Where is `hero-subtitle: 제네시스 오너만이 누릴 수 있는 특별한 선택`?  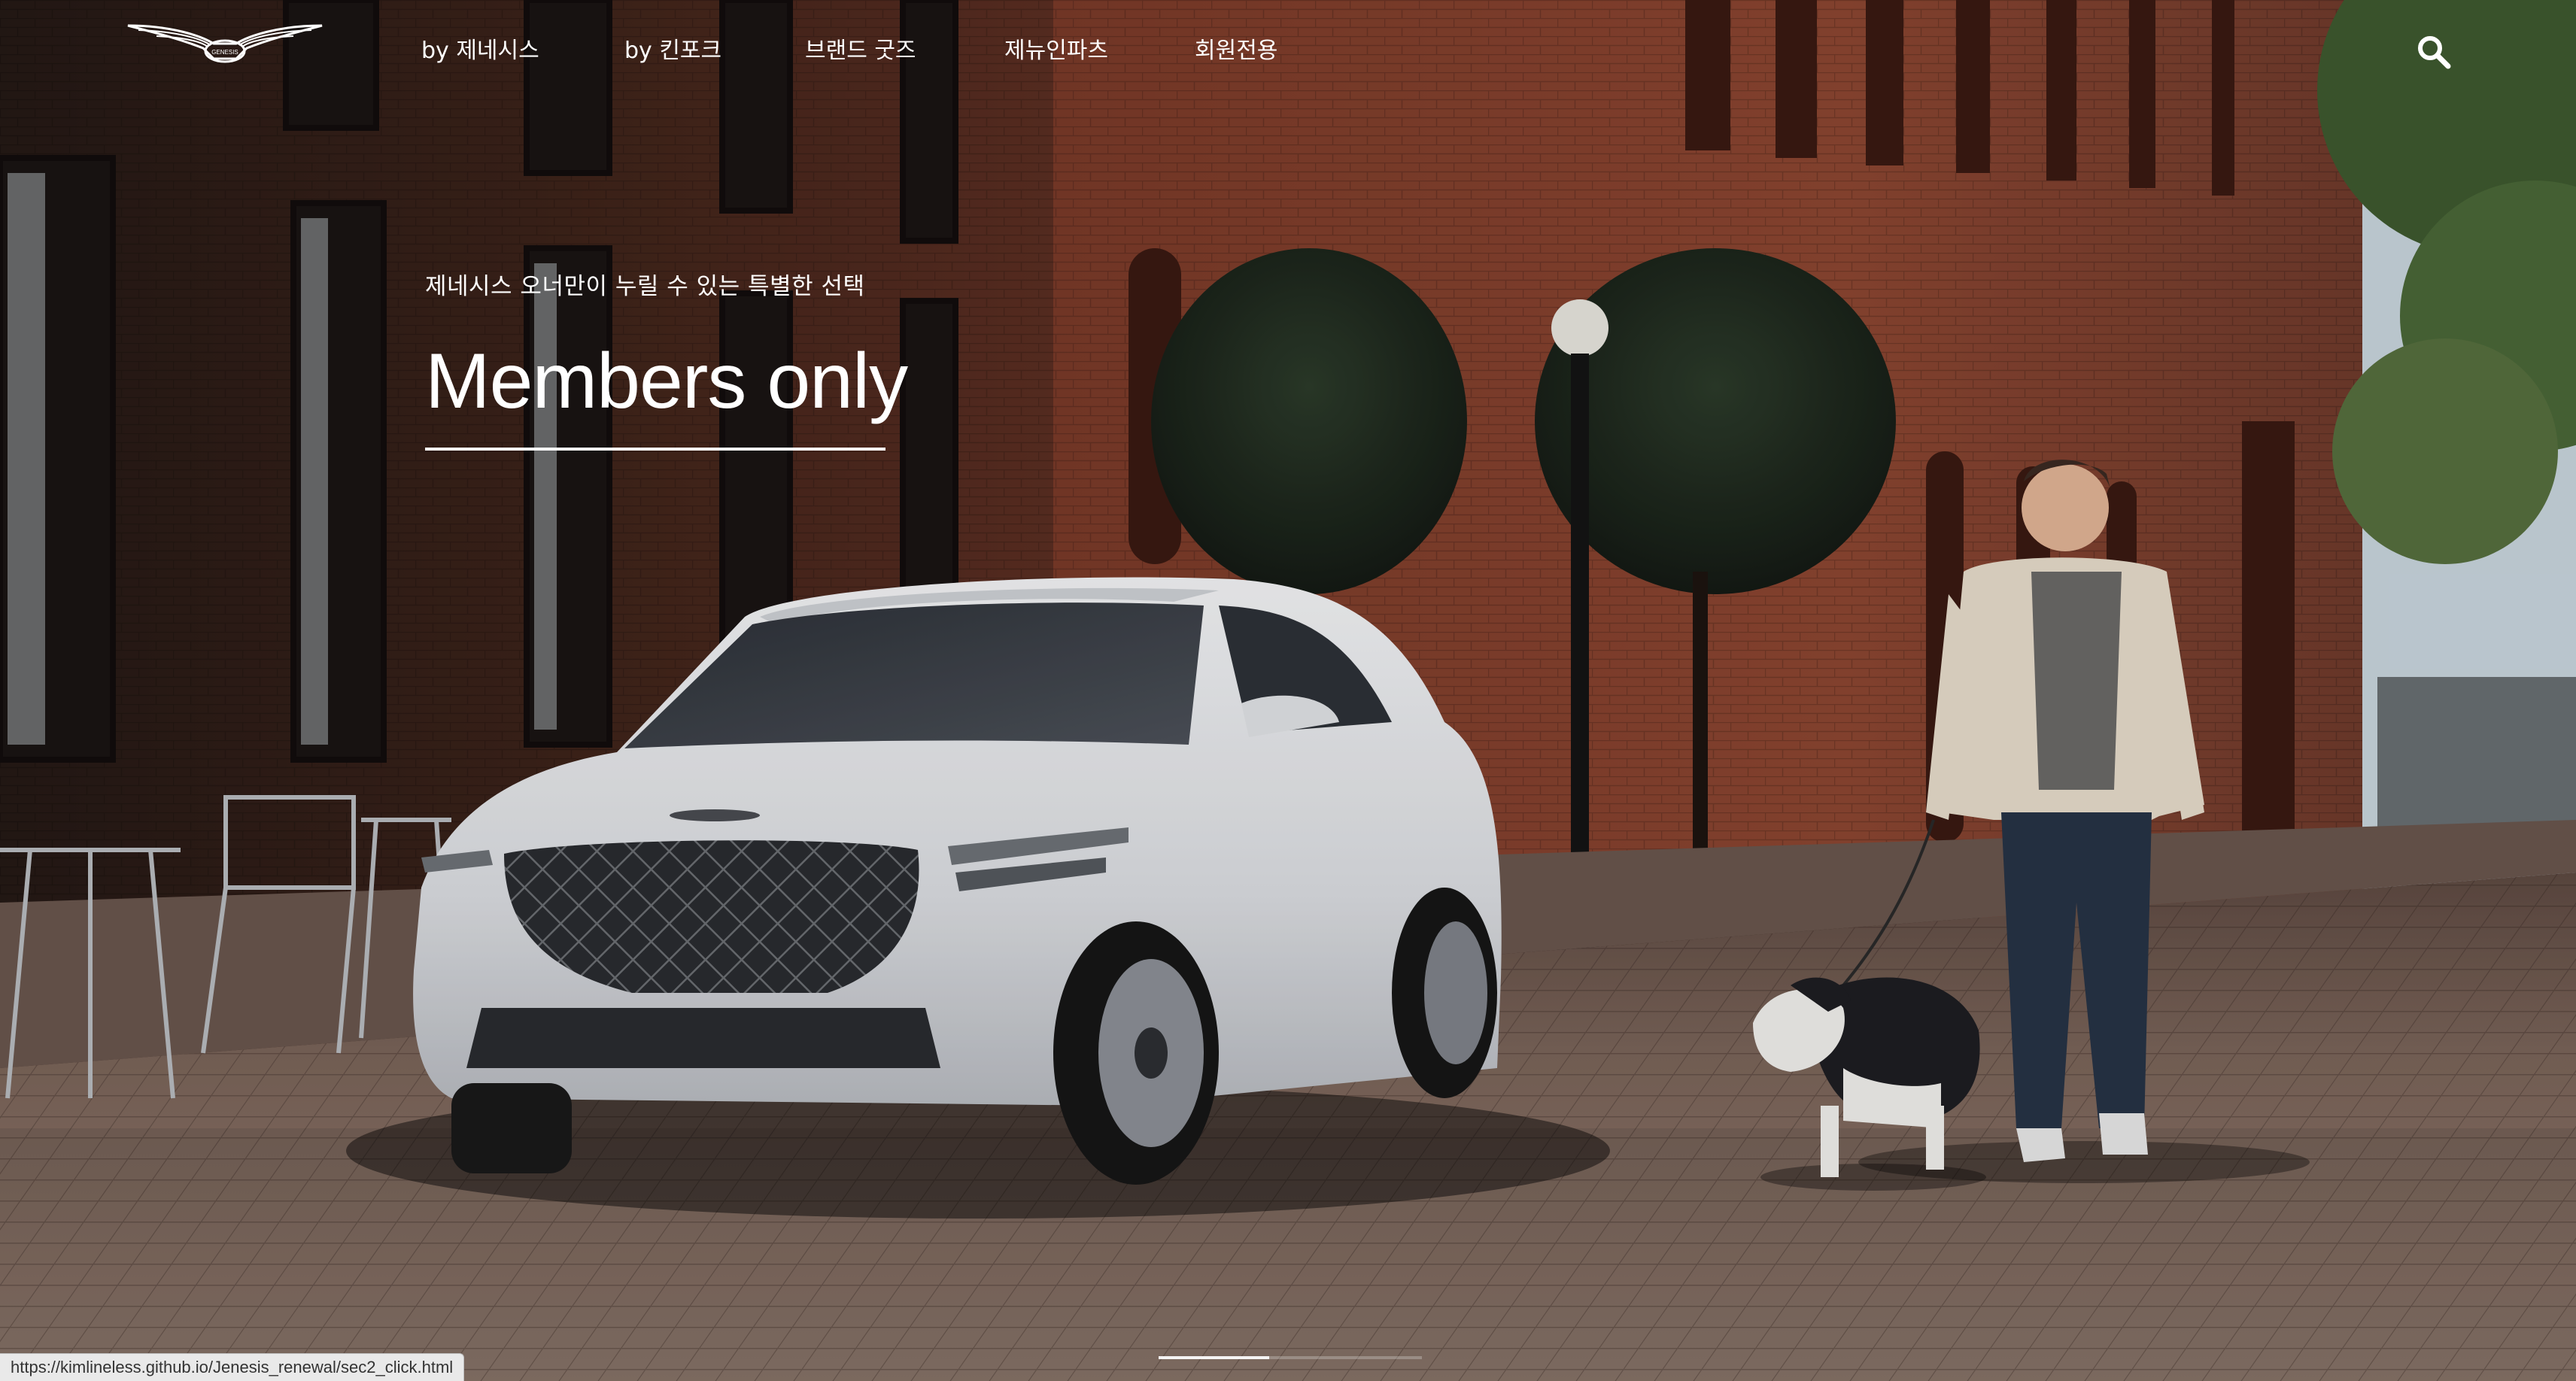
hero-subtitle: 제네시스 오너만이 누릴 수 있는 특별한 선택 is located at coordinates (645, 286).